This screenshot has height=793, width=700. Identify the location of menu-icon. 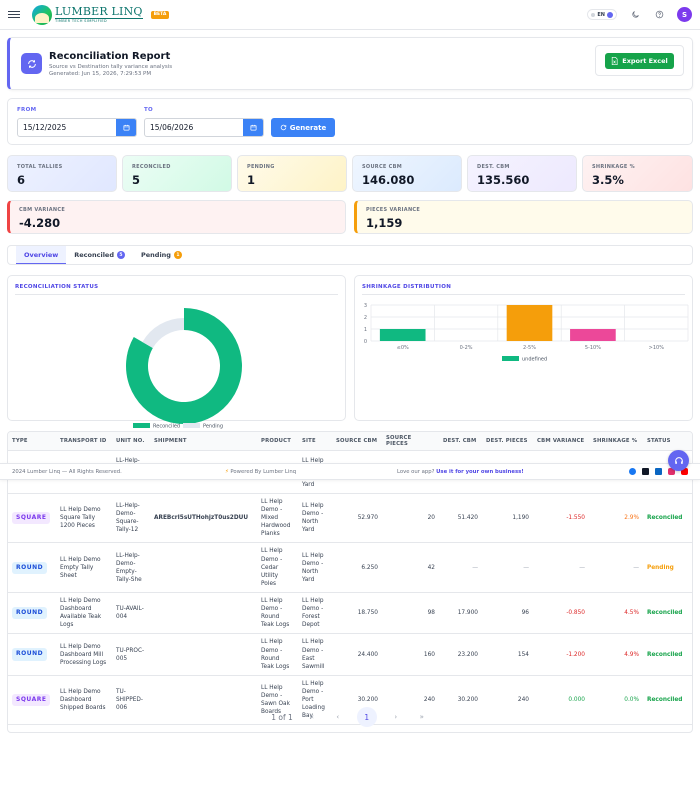
(14, 14).